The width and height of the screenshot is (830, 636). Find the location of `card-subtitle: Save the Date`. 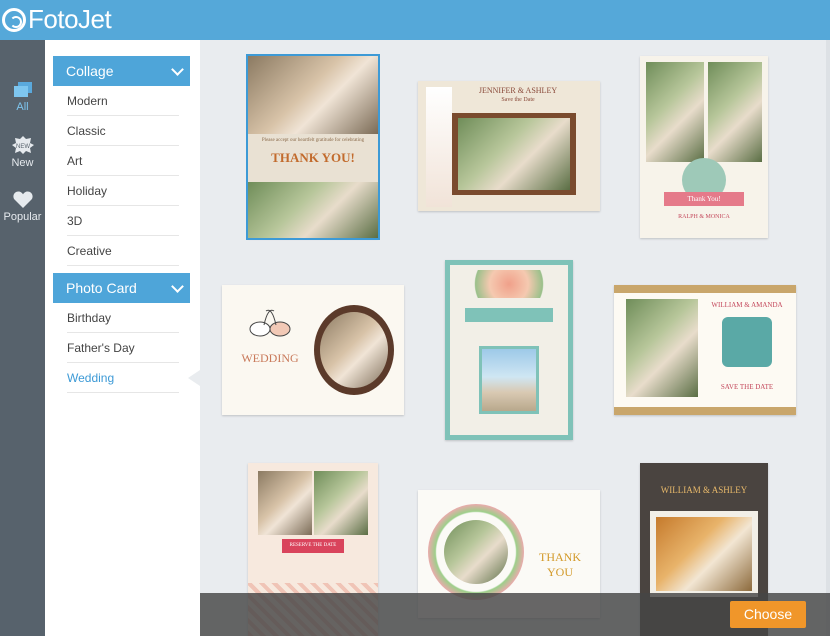

card-subtitle: Save the Date is located at coordinates (518, 100).